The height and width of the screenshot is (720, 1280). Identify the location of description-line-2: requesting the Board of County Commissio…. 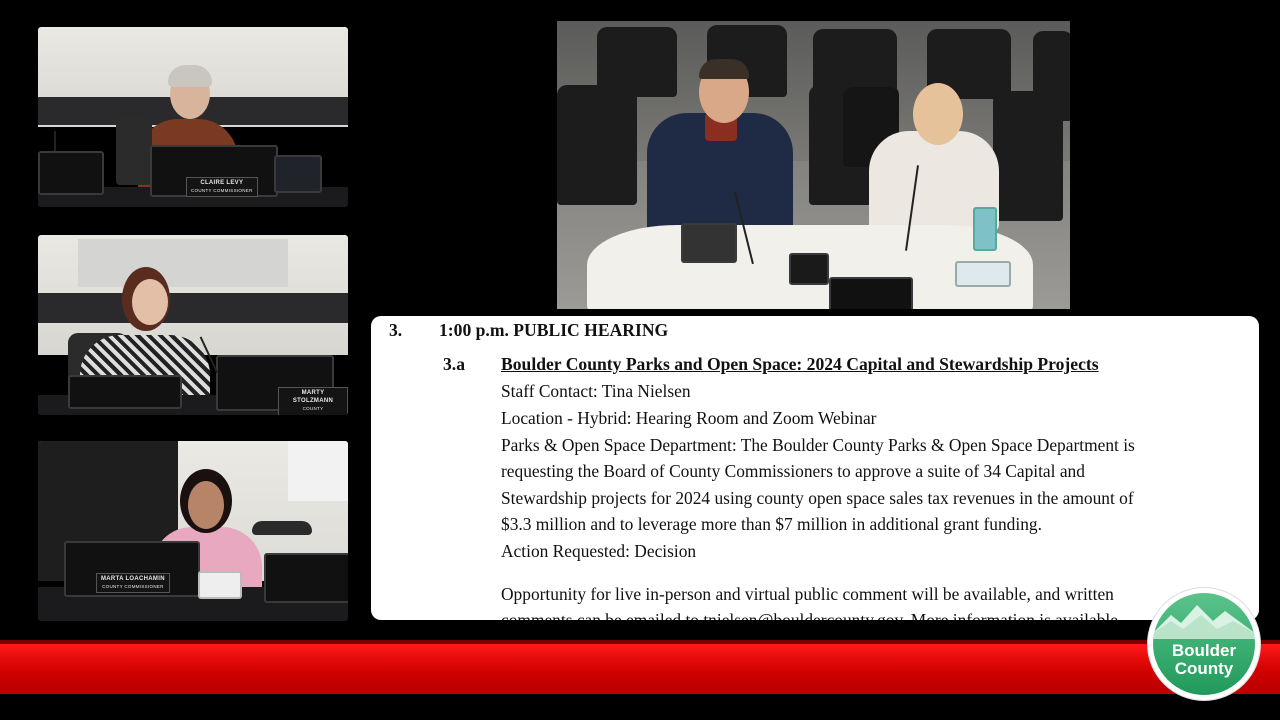
(793, 471).